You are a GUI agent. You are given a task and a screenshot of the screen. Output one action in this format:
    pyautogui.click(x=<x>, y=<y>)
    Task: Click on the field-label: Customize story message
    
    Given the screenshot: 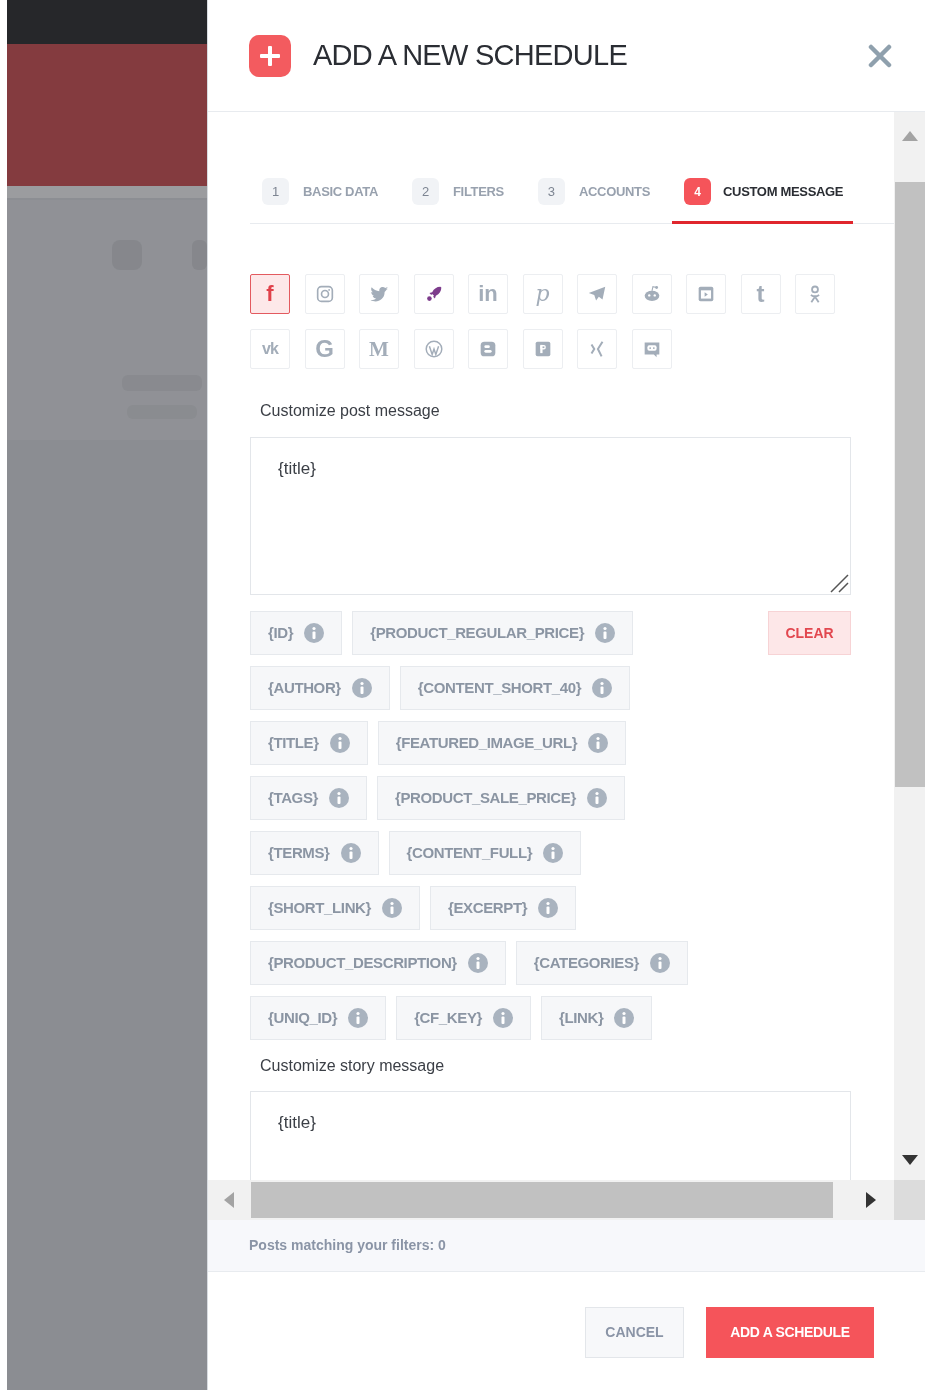 What is the action you would take?
    pyautogui.click(x=353, y=1066)
    